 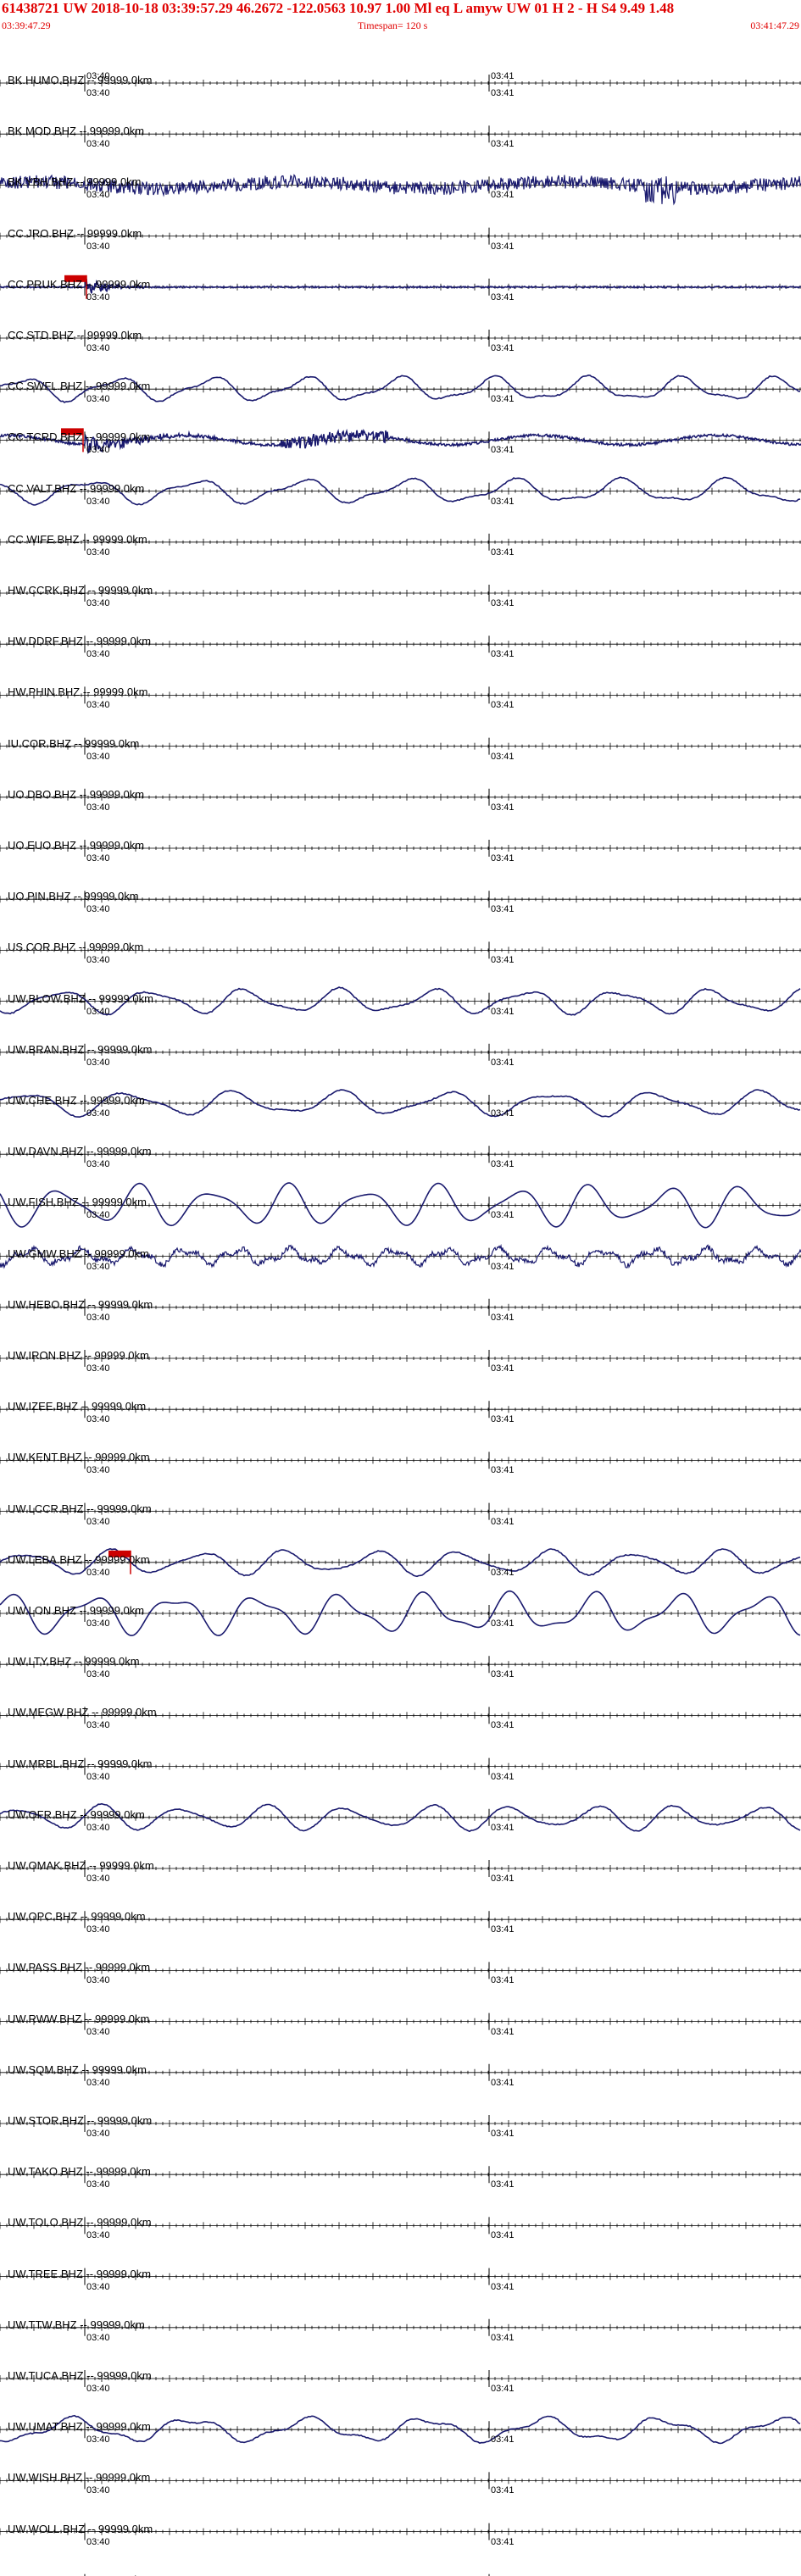 I want to click on station-label: UW.CHE.BHZ -- 99999.0km, so click(x=76, y=1100).